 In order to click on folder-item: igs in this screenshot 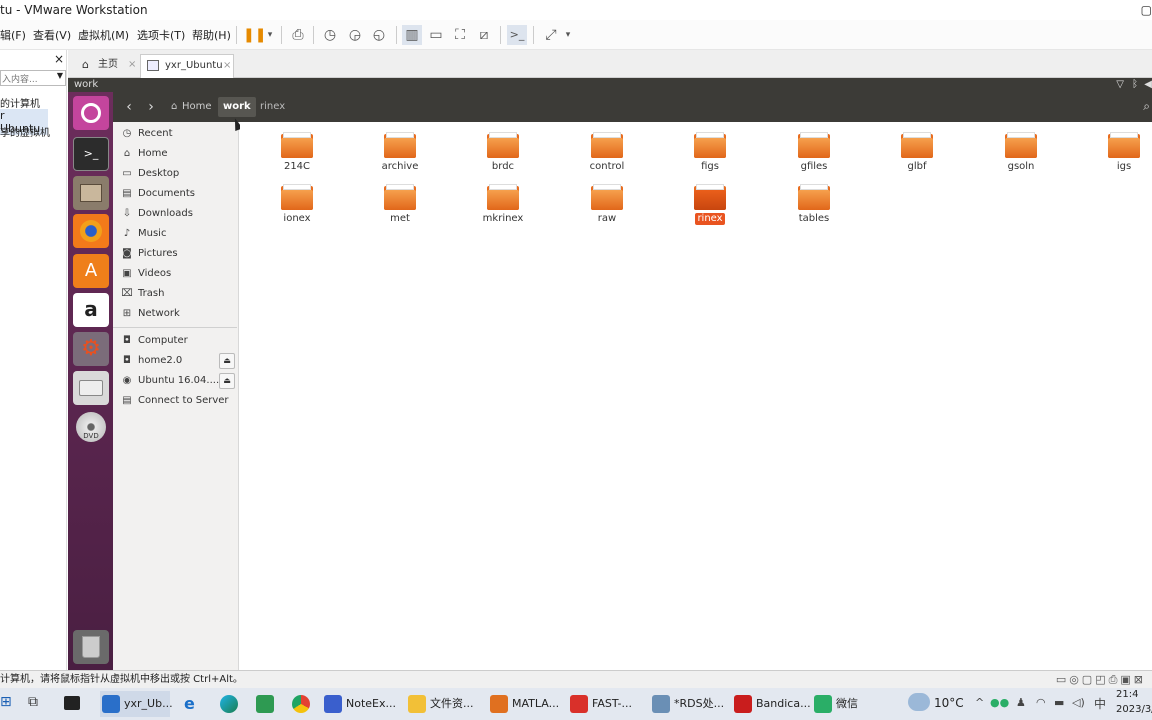, I will do `click(1115, 147)`.